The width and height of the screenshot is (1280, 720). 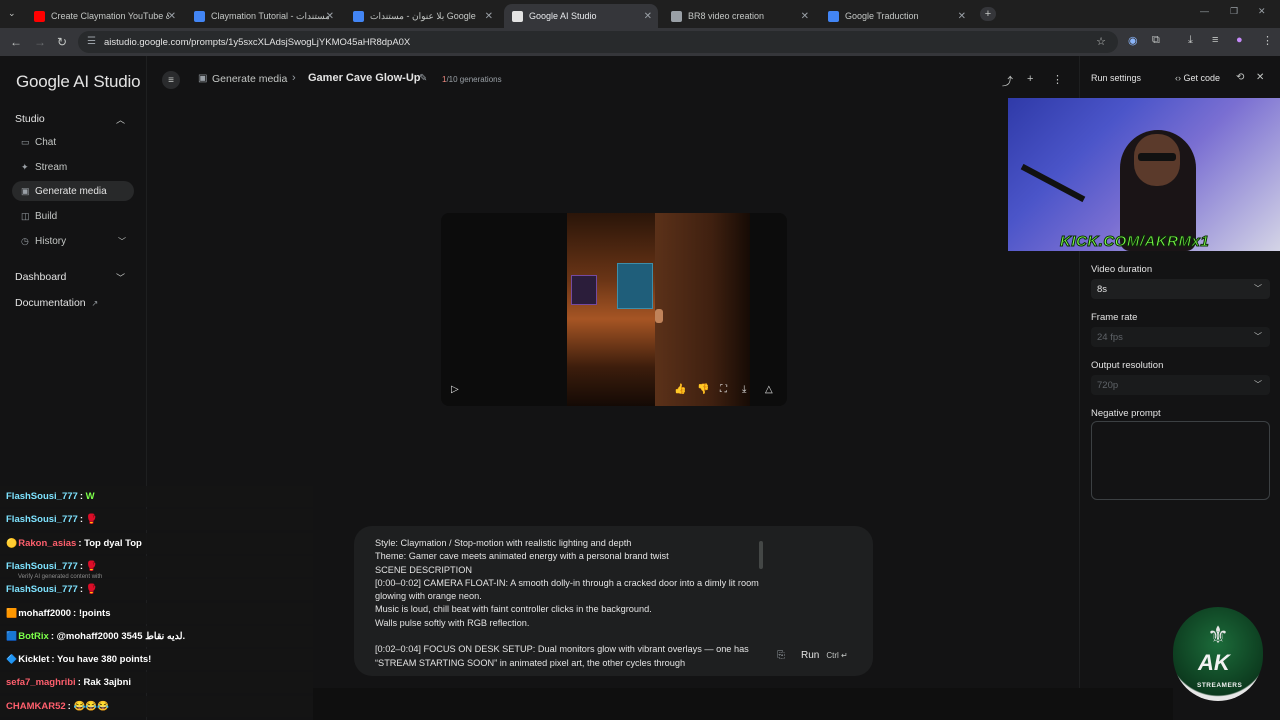 I want to click on toggle-sidebar-button: ≡, so click(x=171, y=80).